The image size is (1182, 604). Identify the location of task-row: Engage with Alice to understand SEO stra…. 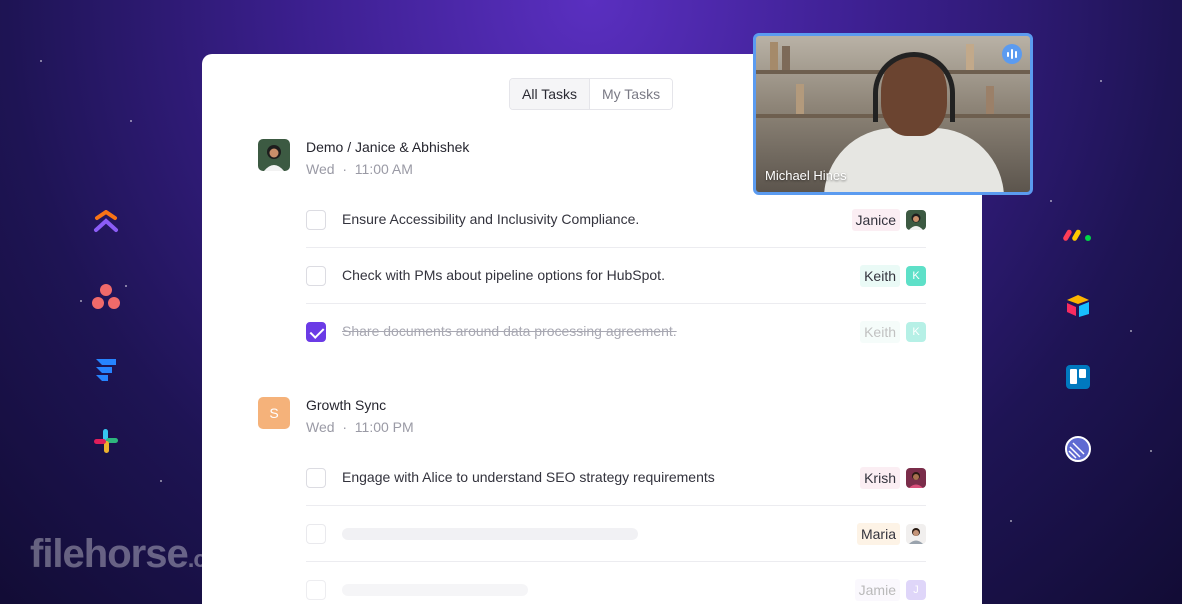
(616, 478).